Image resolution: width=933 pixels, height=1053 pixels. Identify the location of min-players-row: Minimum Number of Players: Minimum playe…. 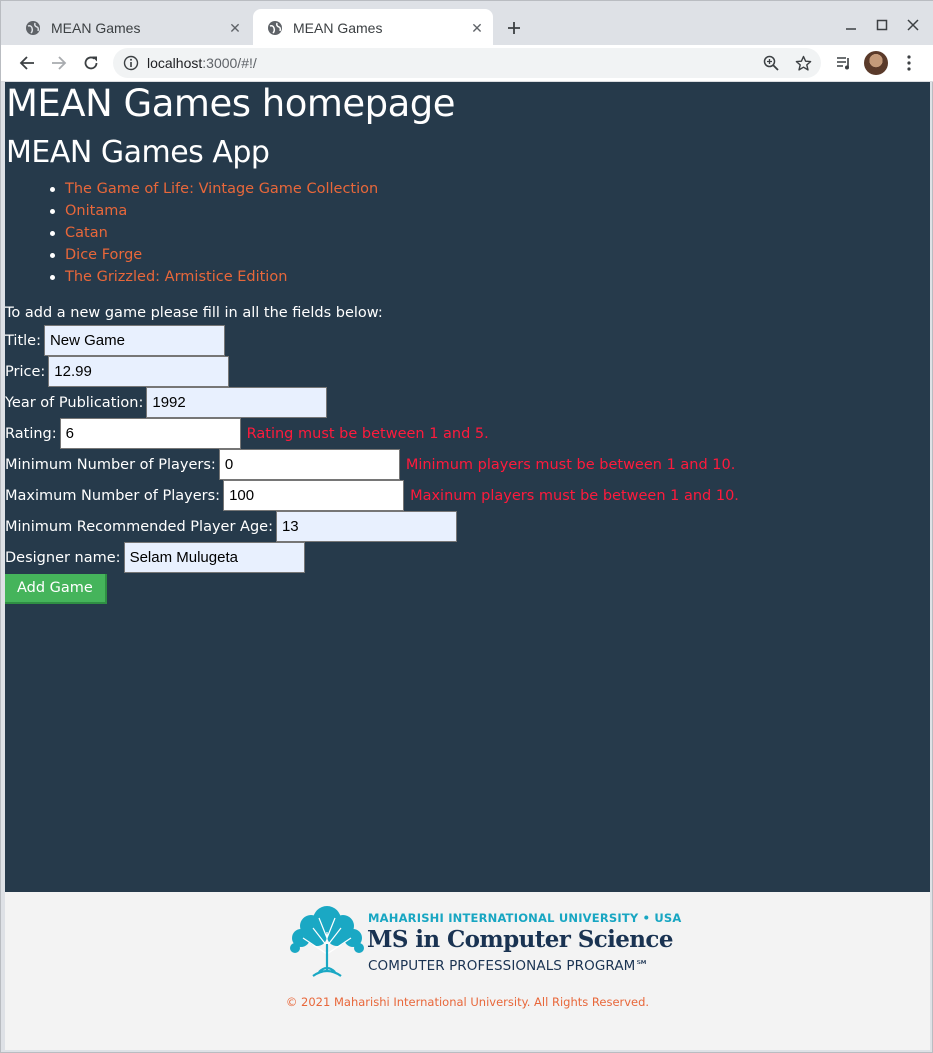
(370, 464).